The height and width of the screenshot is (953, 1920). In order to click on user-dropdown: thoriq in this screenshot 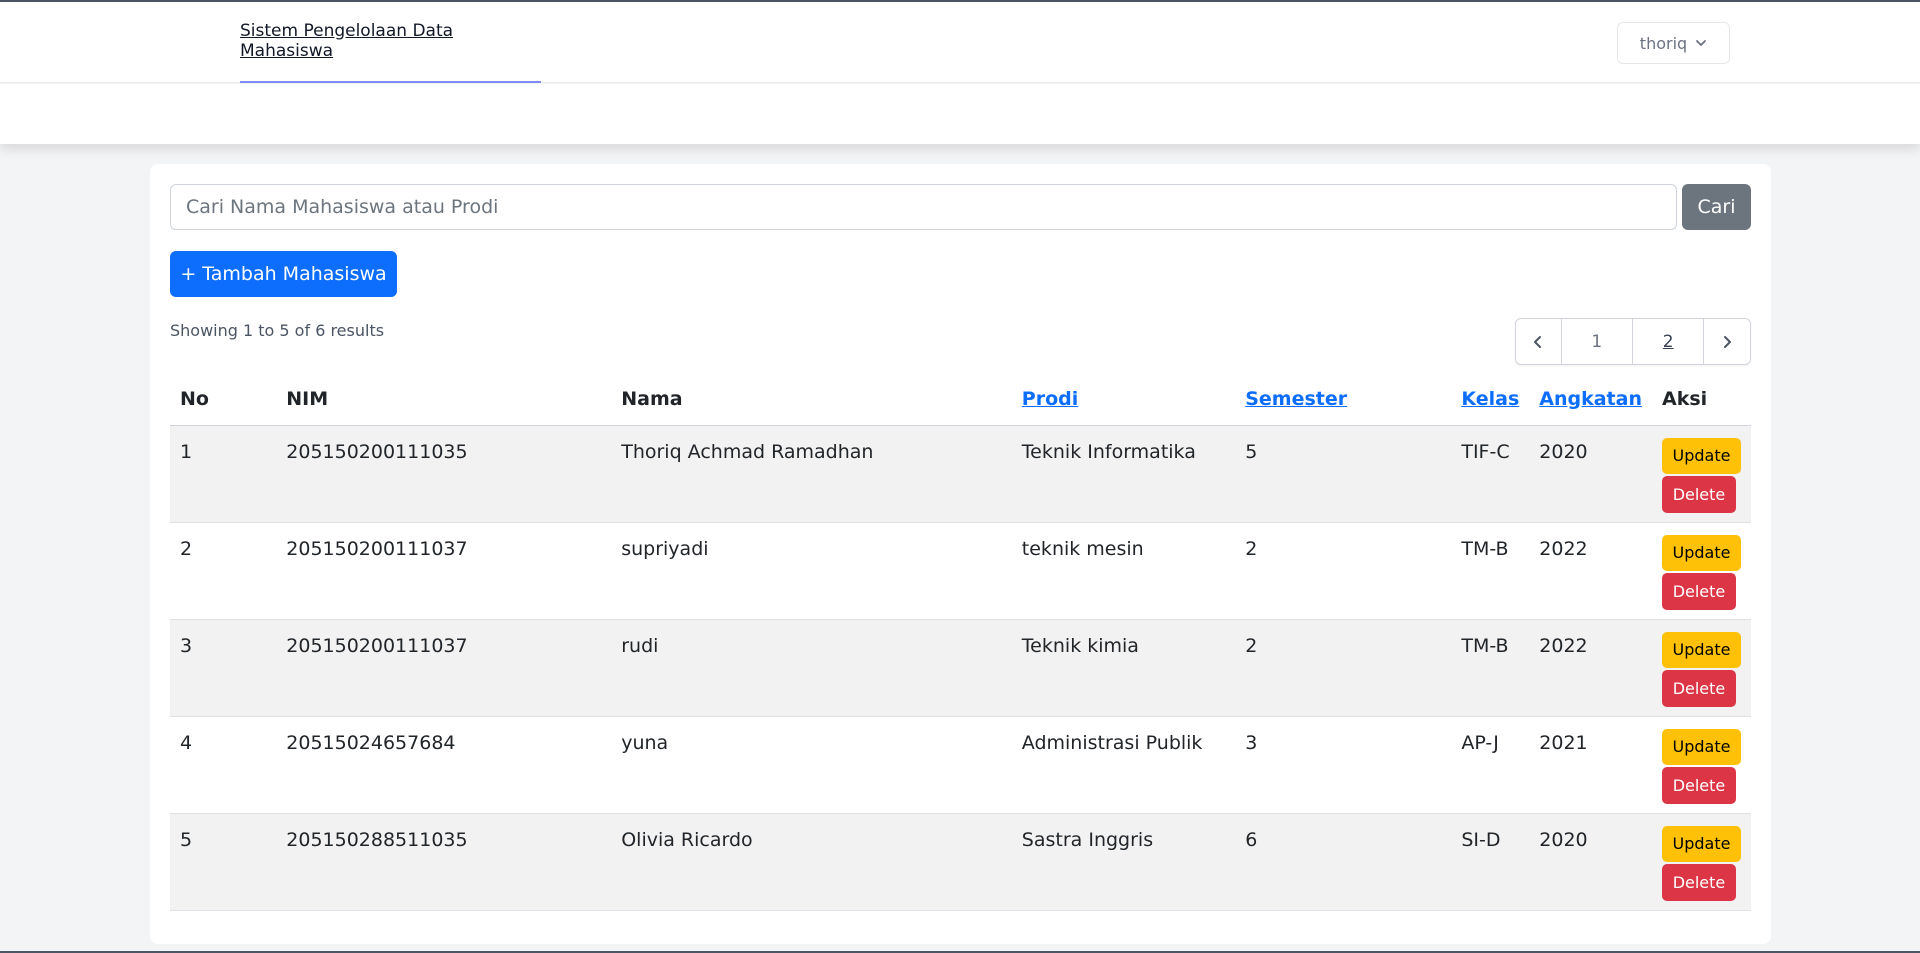, I will do `click(1673, 43)`.